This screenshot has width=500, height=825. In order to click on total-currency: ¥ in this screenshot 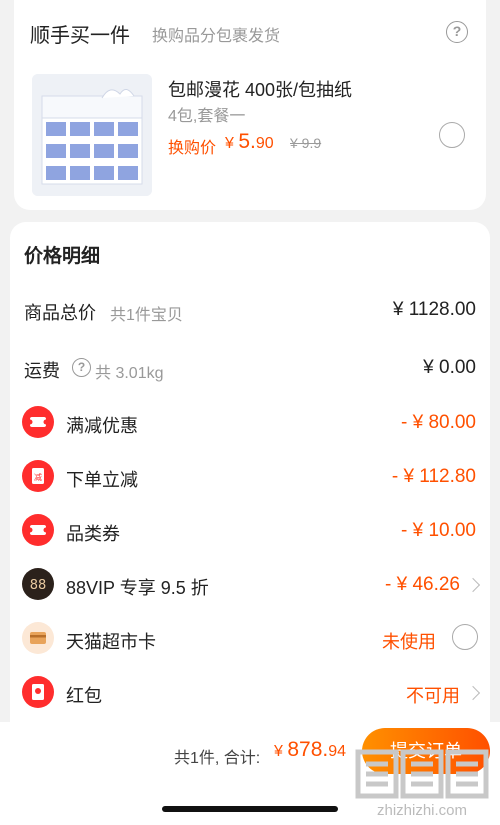, I will do `click(278, 751)`.